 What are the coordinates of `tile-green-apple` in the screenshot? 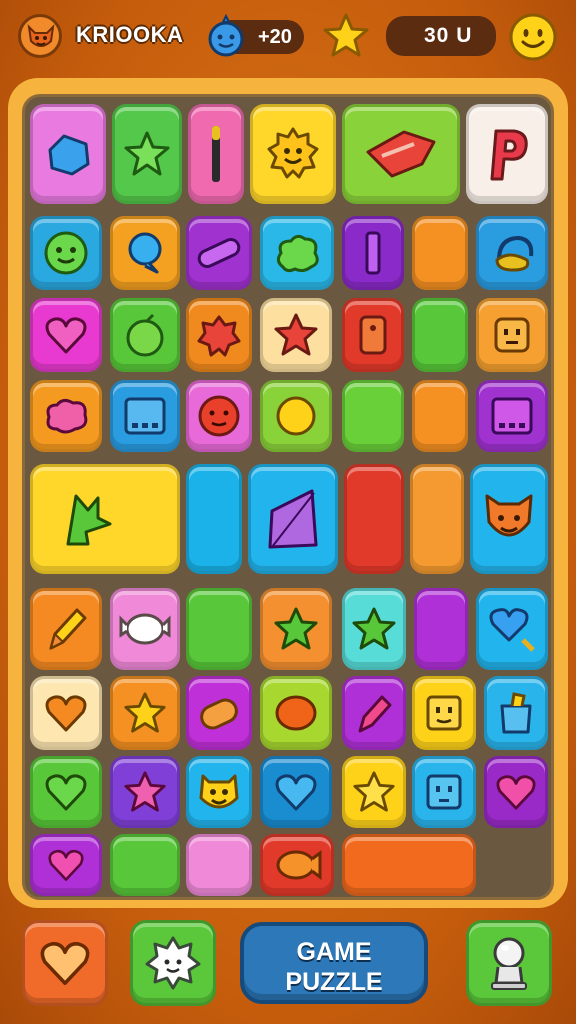 It's located at (145, 335).